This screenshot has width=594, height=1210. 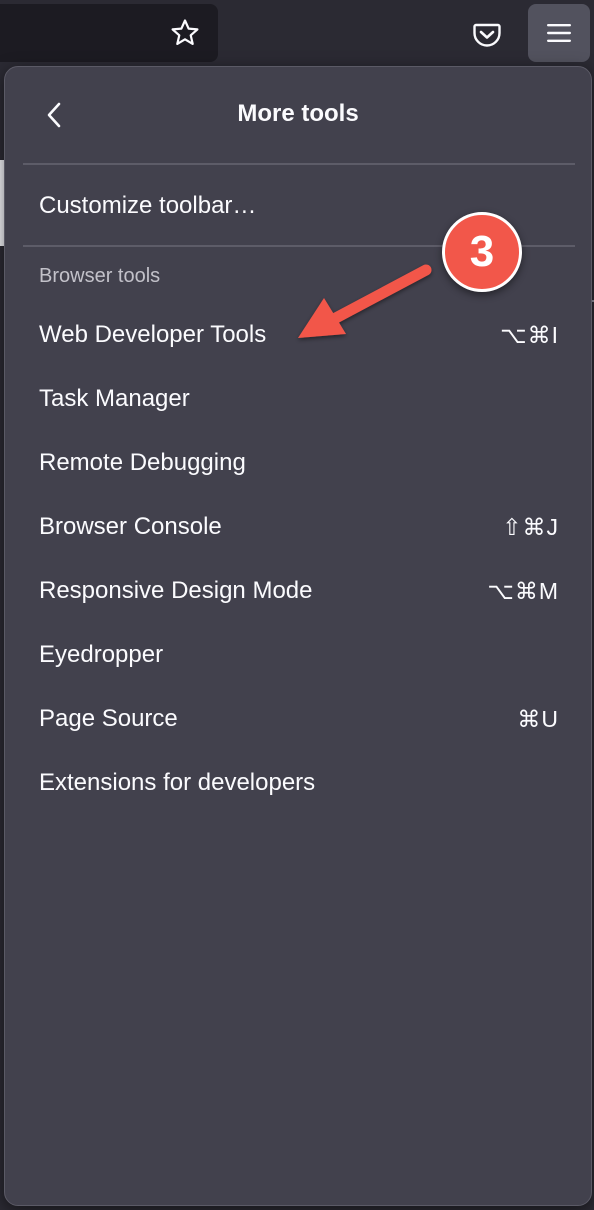 What do you see at coordinates (176, 590) in the screenshot?
I see `menu-item-label: Responsive Design Mode` at bounding box center [176, 590].